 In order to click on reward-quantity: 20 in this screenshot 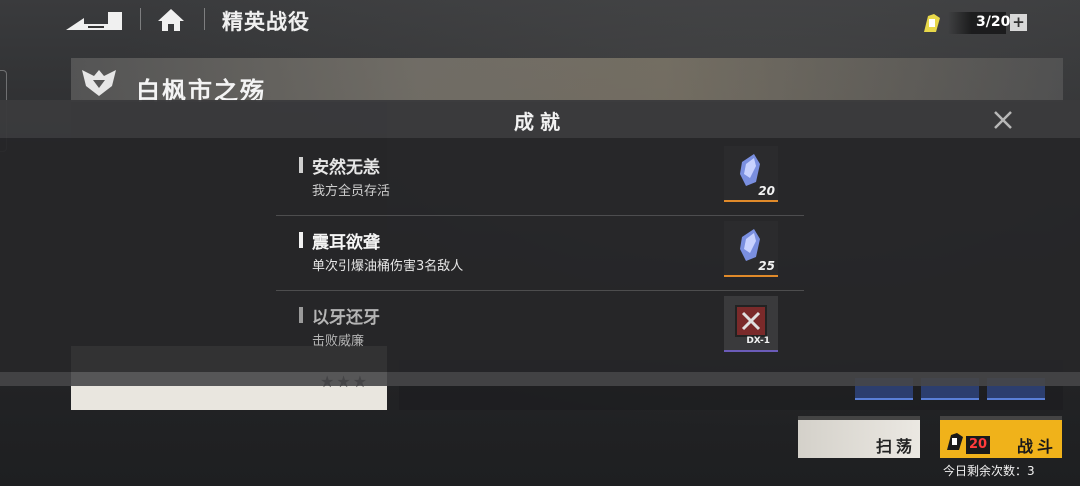, I will do `click(766, 191)`.